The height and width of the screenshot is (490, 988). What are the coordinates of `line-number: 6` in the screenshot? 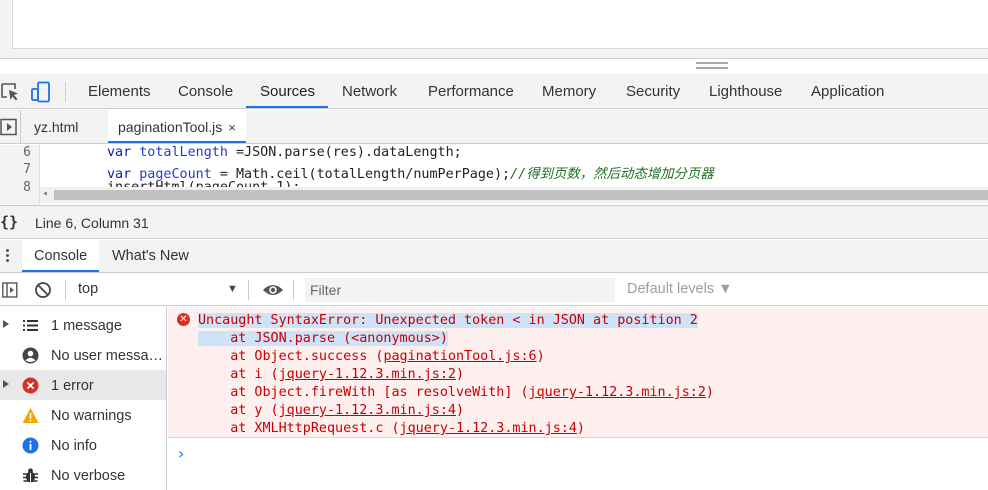 It's located at (27, 152).